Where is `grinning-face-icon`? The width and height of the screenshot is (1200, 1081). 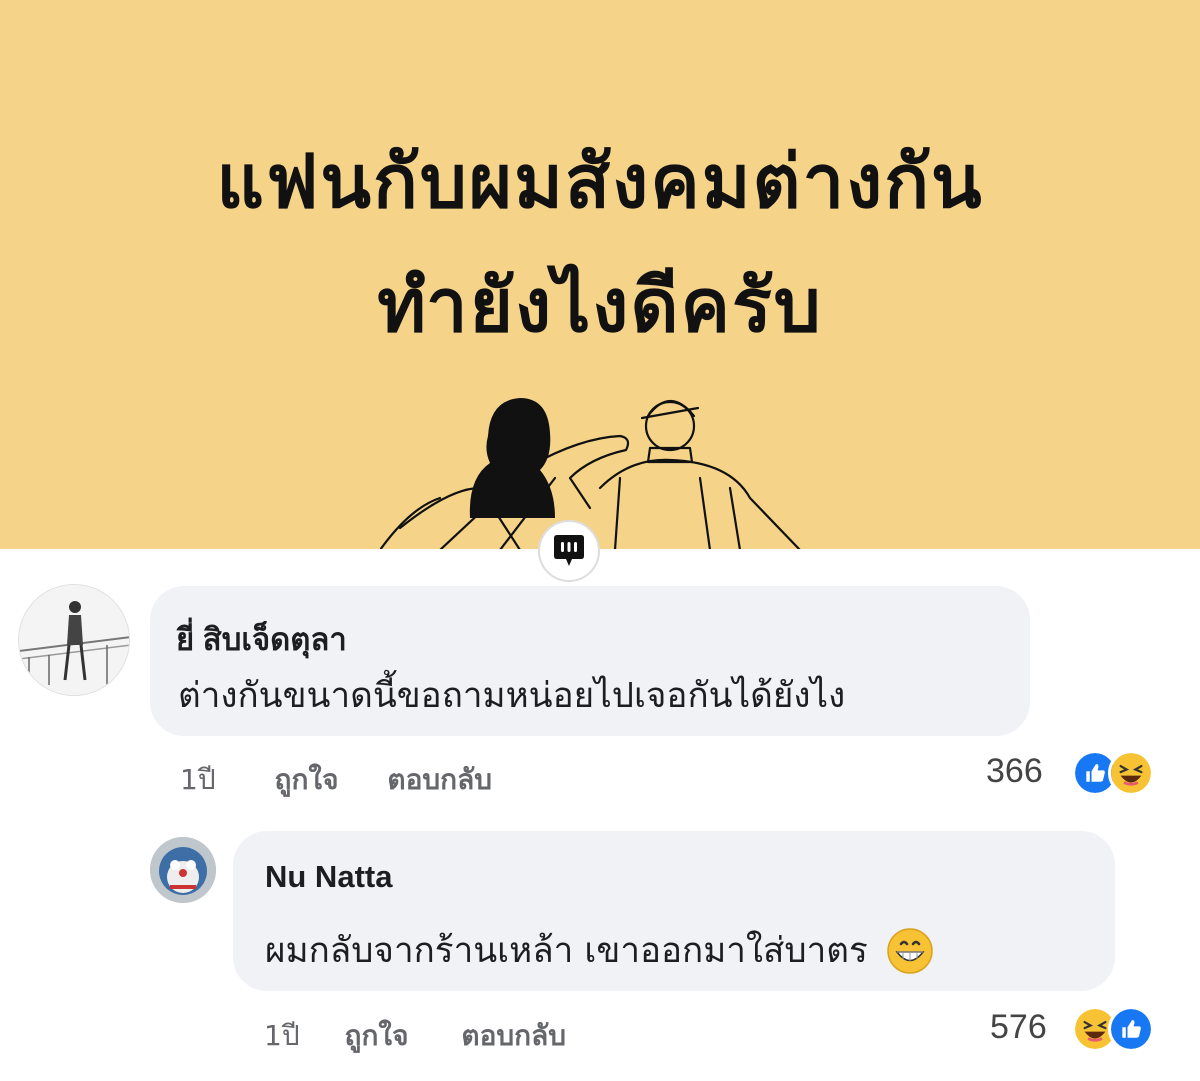 grinning-face-icon is located at coordinates (910, 950).